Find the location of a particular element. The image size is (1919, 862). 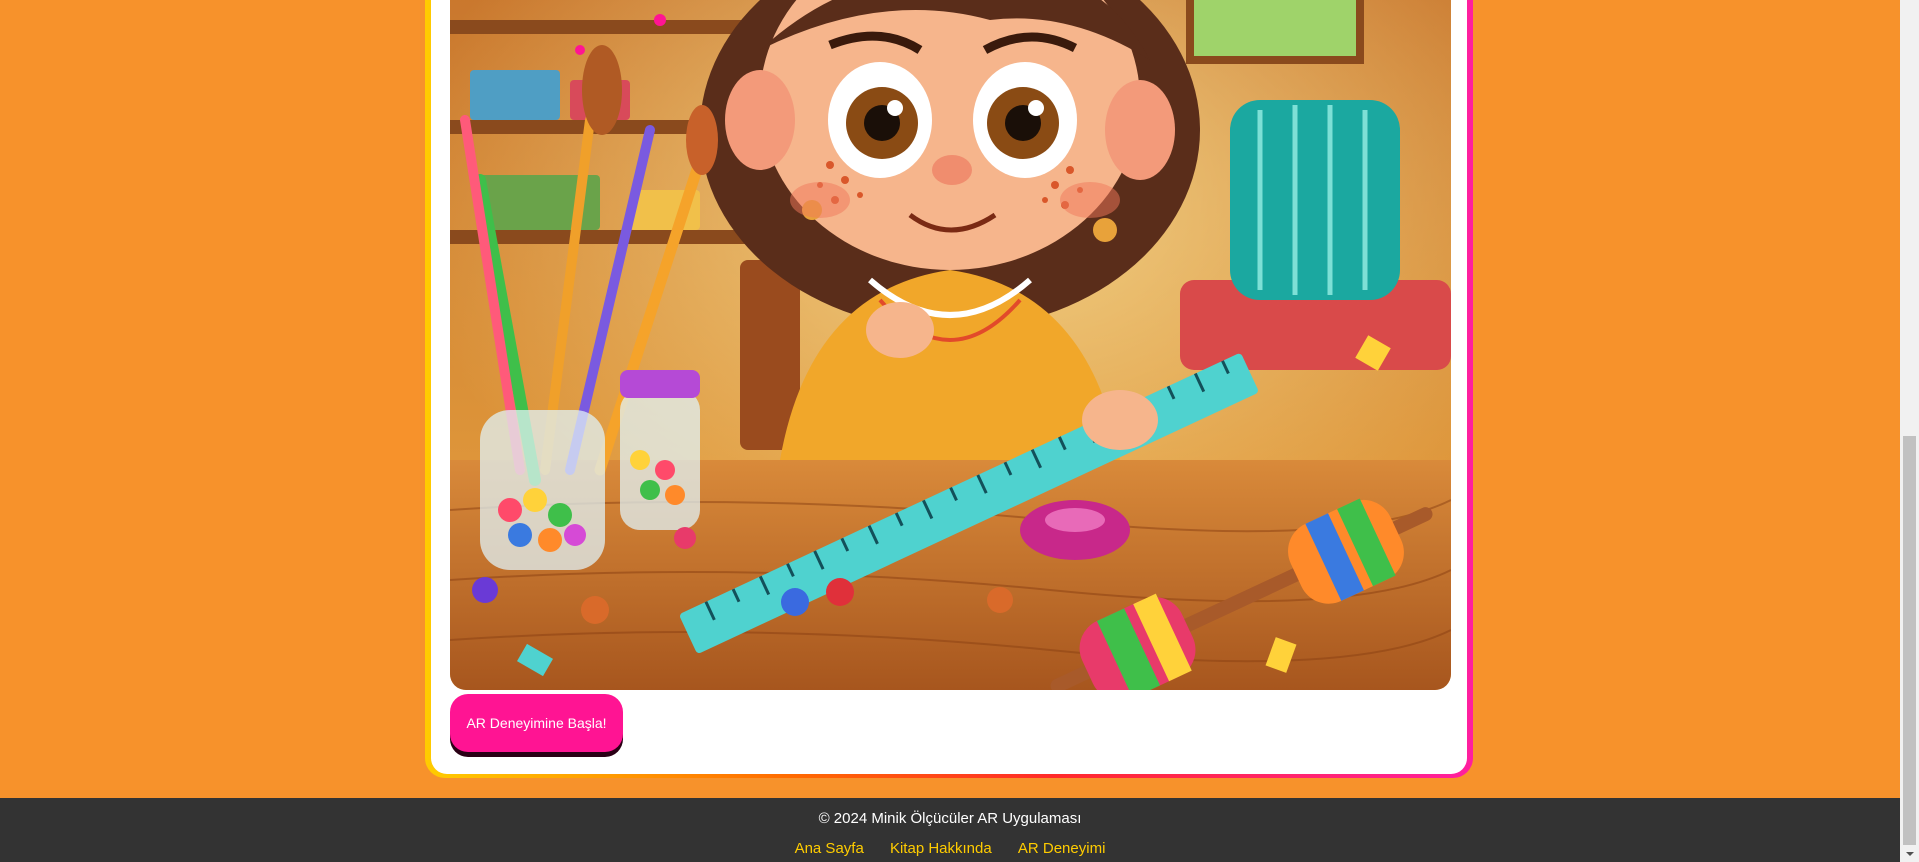

footer-copyright: © 2024 Minik Ölçücüler AR Uygulaması is located at coordinates (950, 818).